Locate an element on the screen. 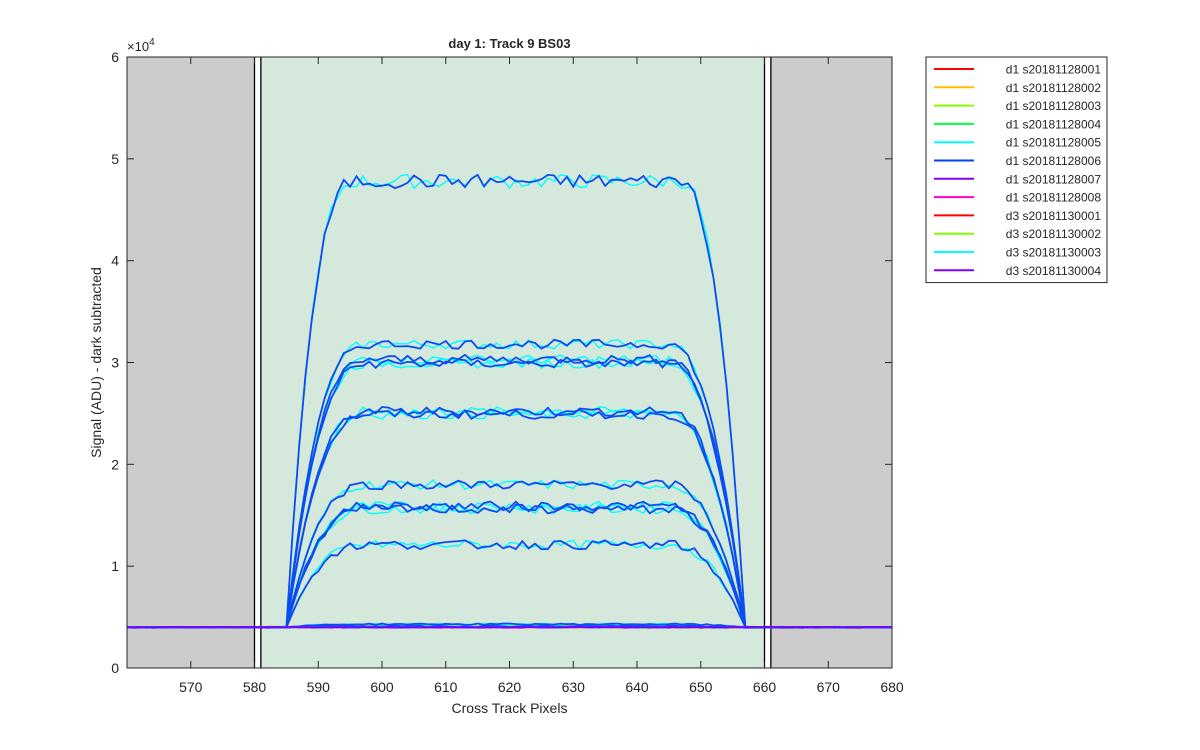 This screenshot has width=1200, height=750. y-axis-label: Signal (ADU) - dark subtracted is located at coordinates (96, 362).